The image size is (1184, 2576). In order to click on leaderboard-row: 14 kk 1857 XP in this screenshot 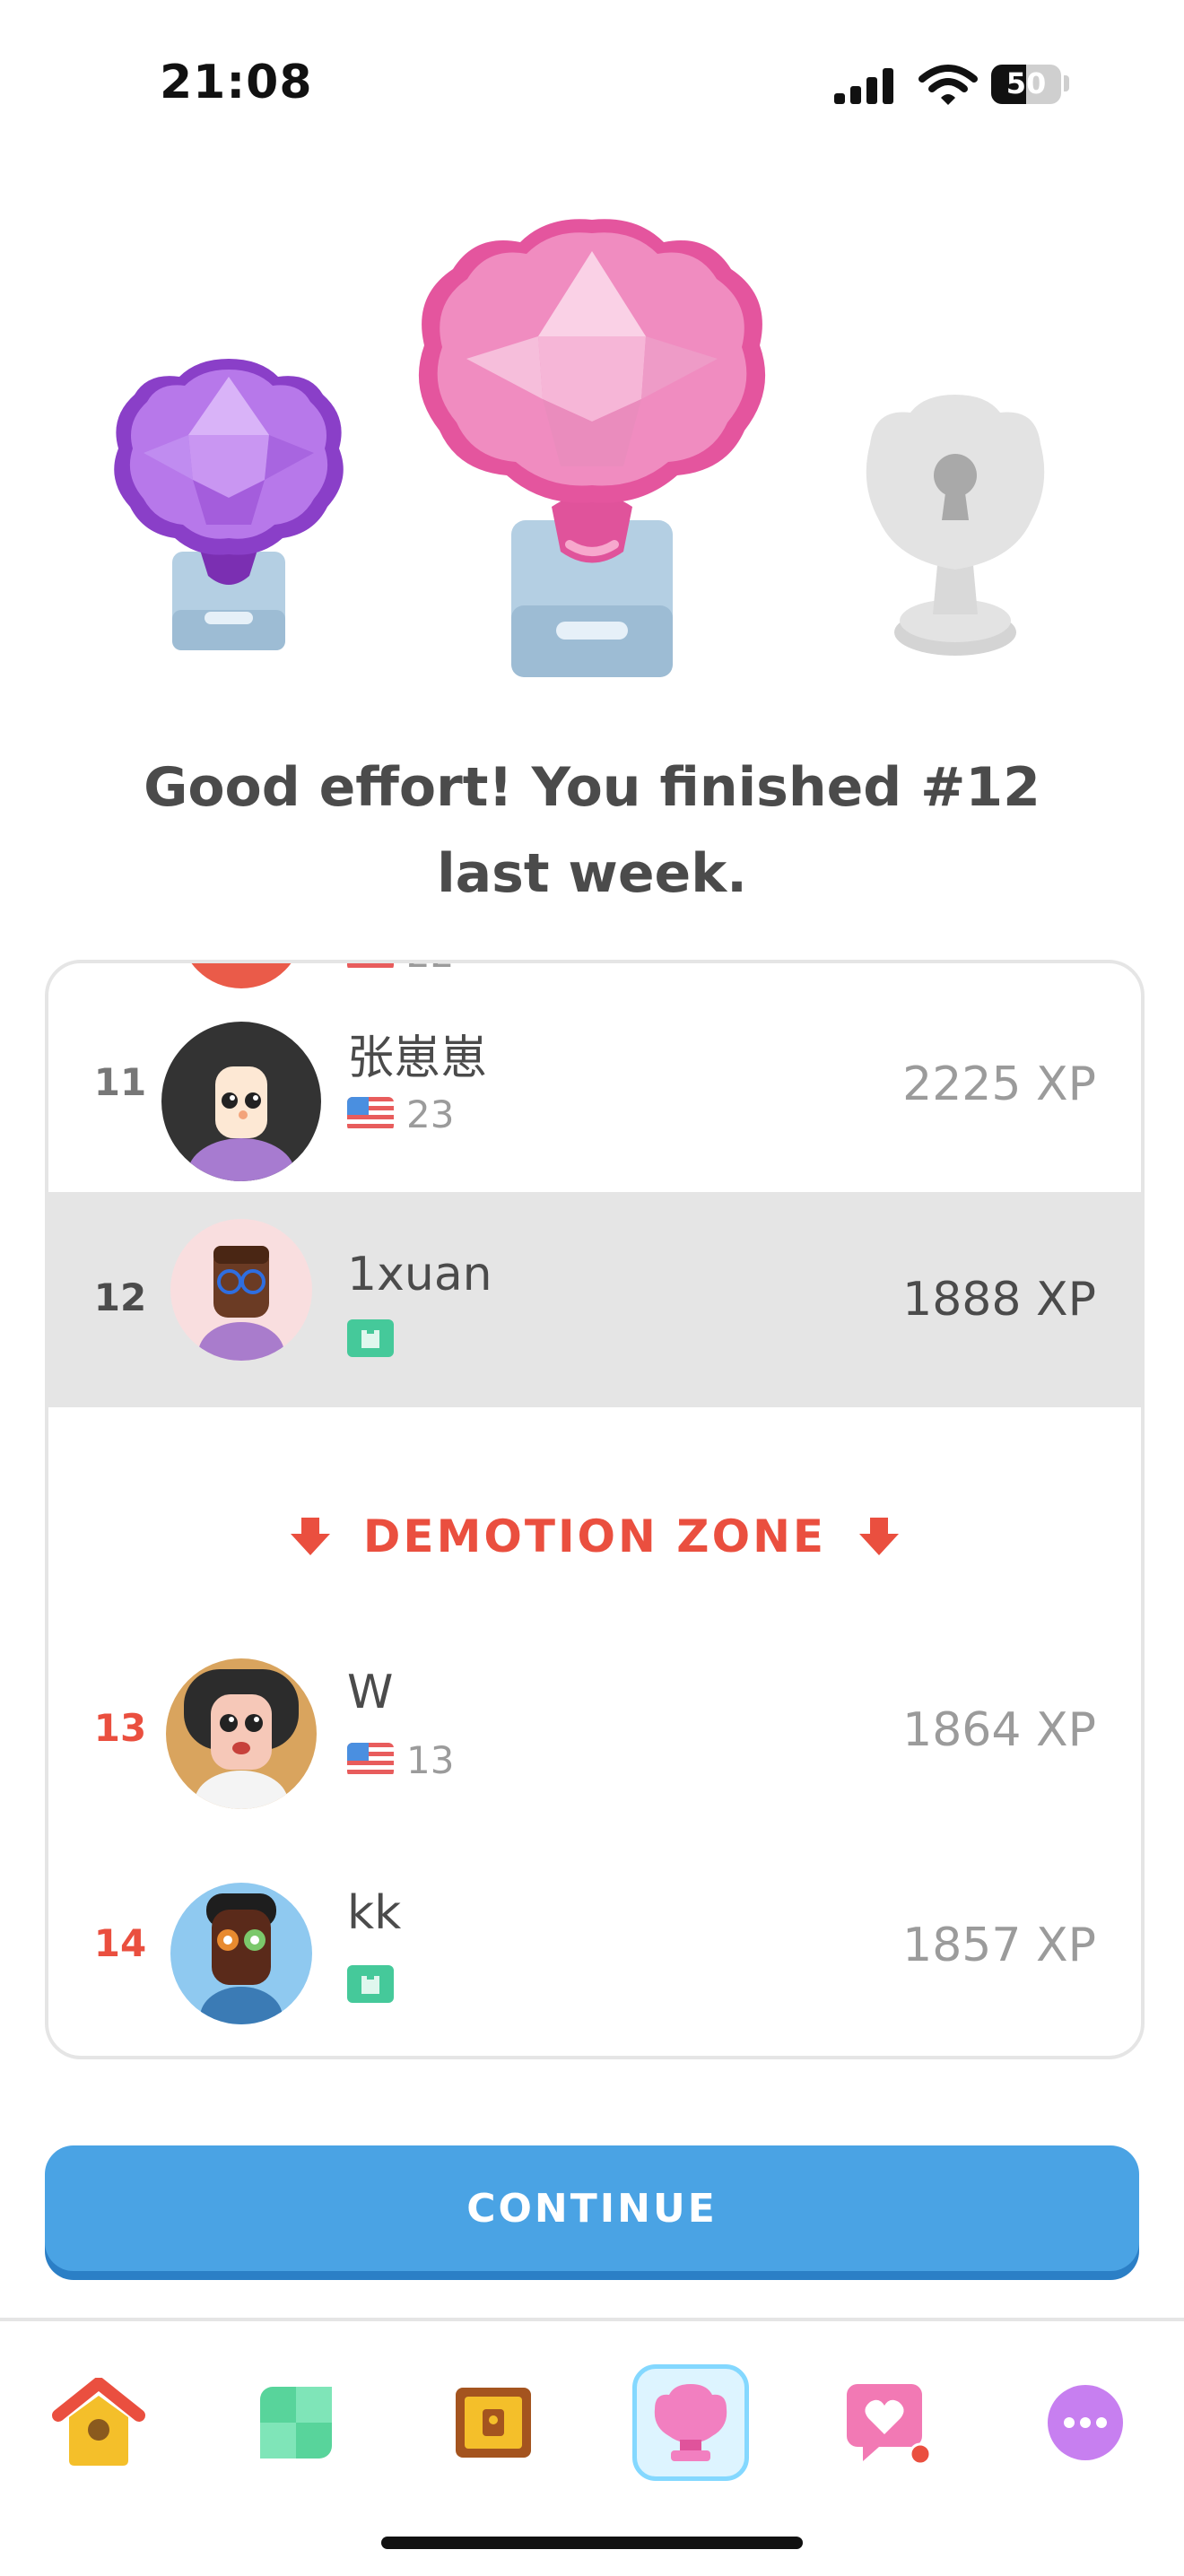, I will do `click(594, 1945)`.